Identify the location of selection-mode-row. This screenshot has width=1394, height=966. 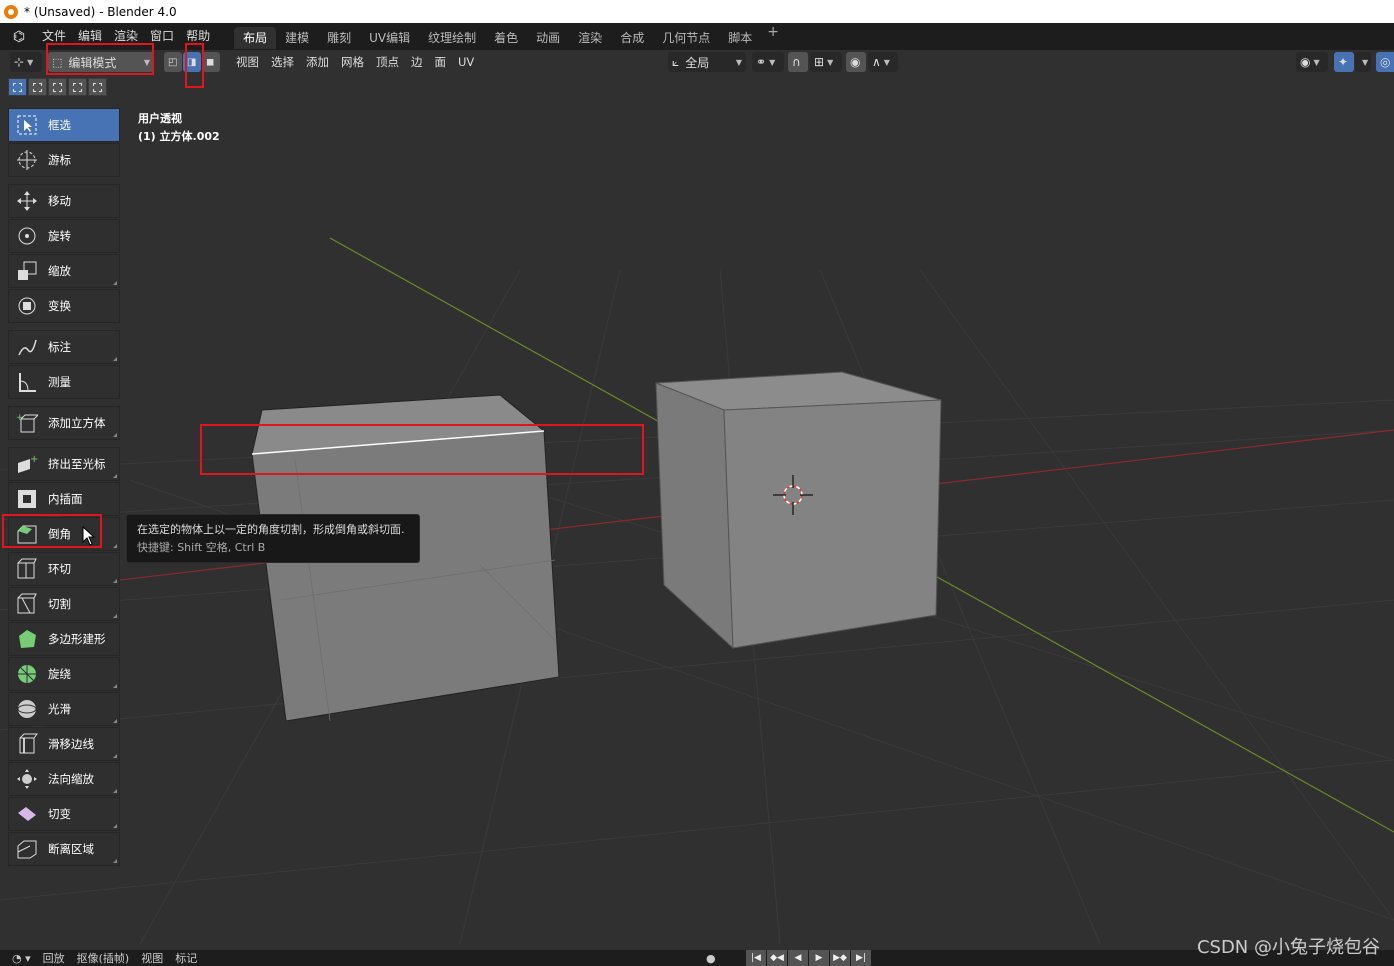
(58, 87).